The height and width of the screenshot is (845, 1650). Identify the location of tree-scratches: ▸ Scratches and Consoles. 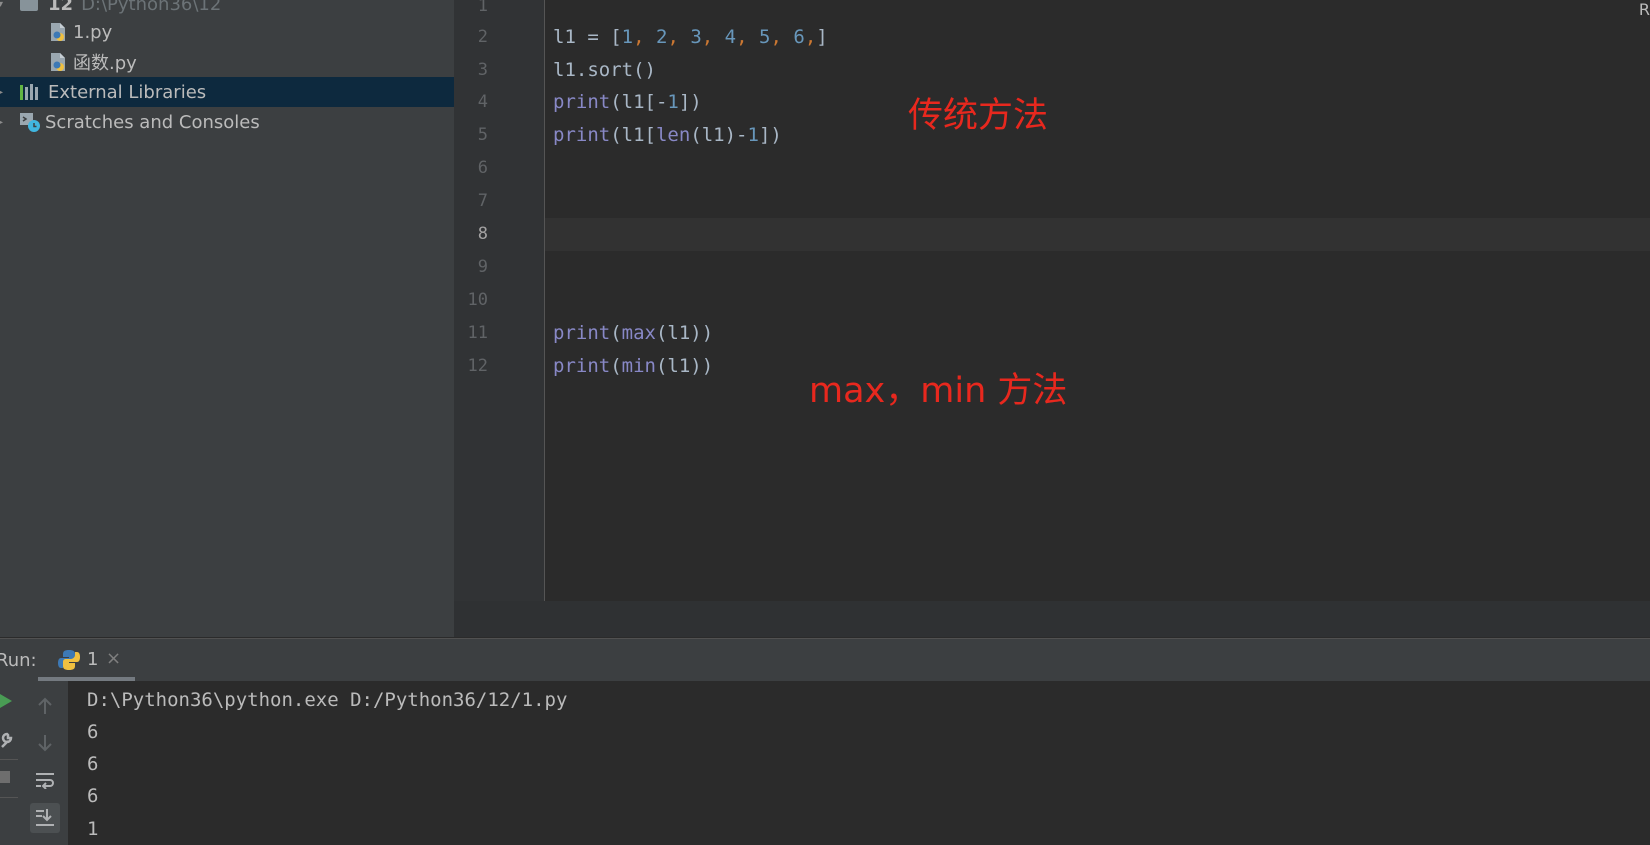
(227, 122).